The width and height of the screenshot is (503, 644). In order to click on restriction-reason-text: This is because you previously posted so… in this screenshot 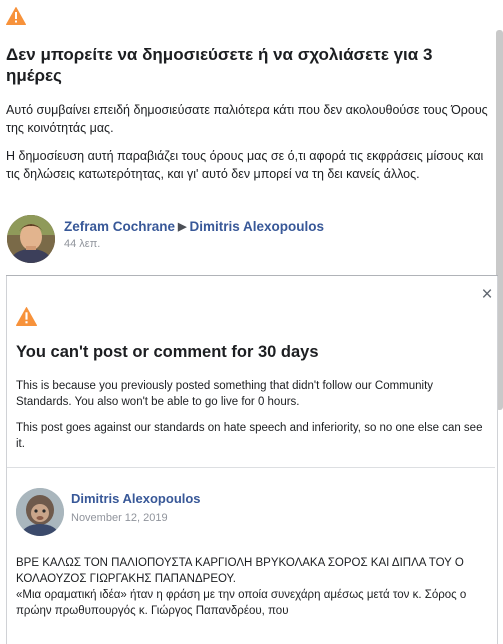, I will do `click(225, 394)`.